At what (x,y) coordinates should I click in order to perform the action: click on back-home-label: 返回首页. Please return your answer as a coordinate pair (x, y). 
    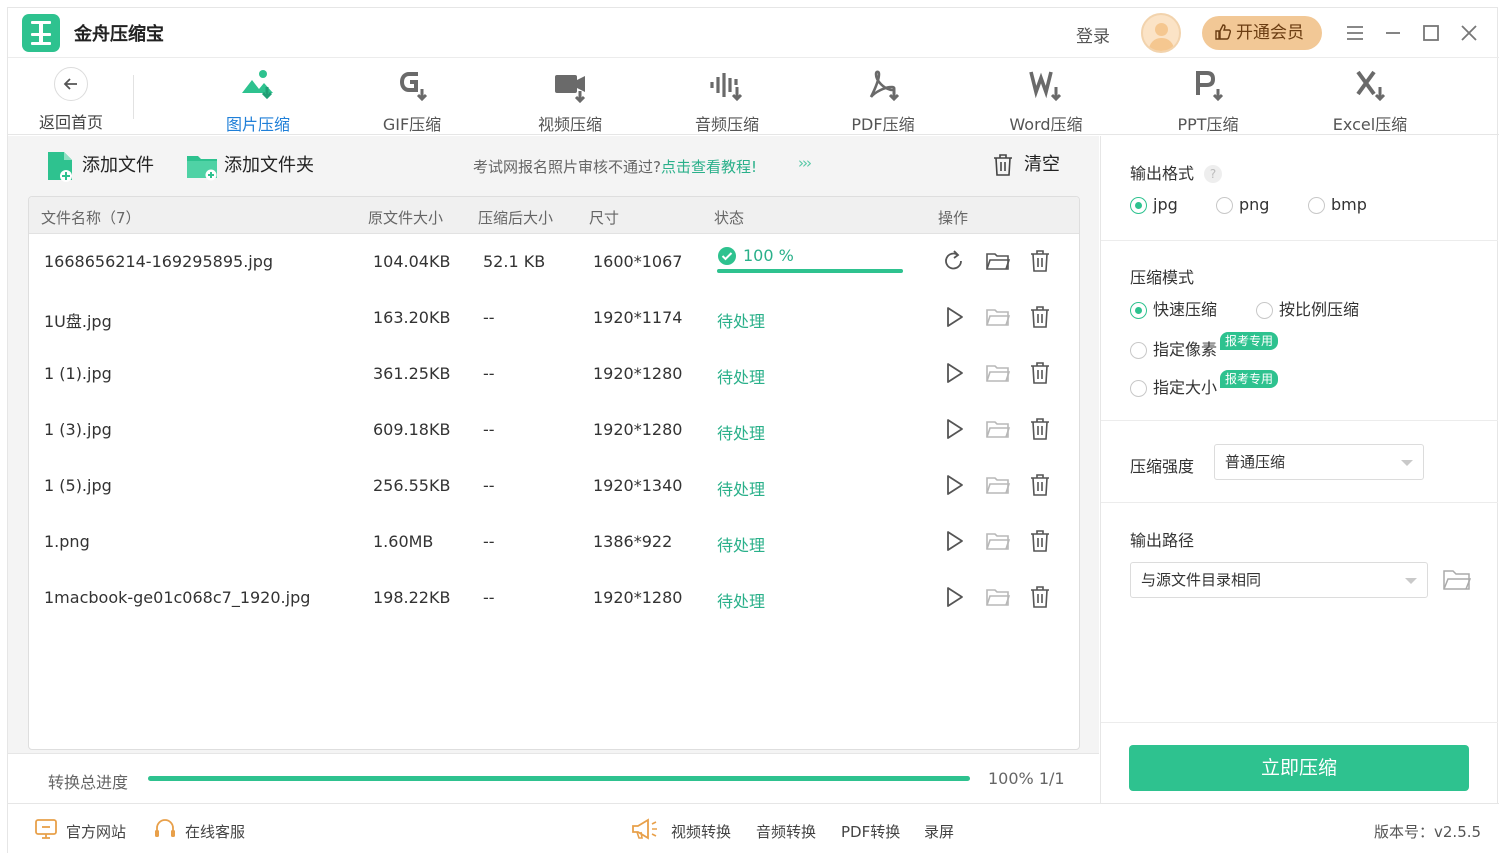
    Looking at the image, I should click on (70, 122).